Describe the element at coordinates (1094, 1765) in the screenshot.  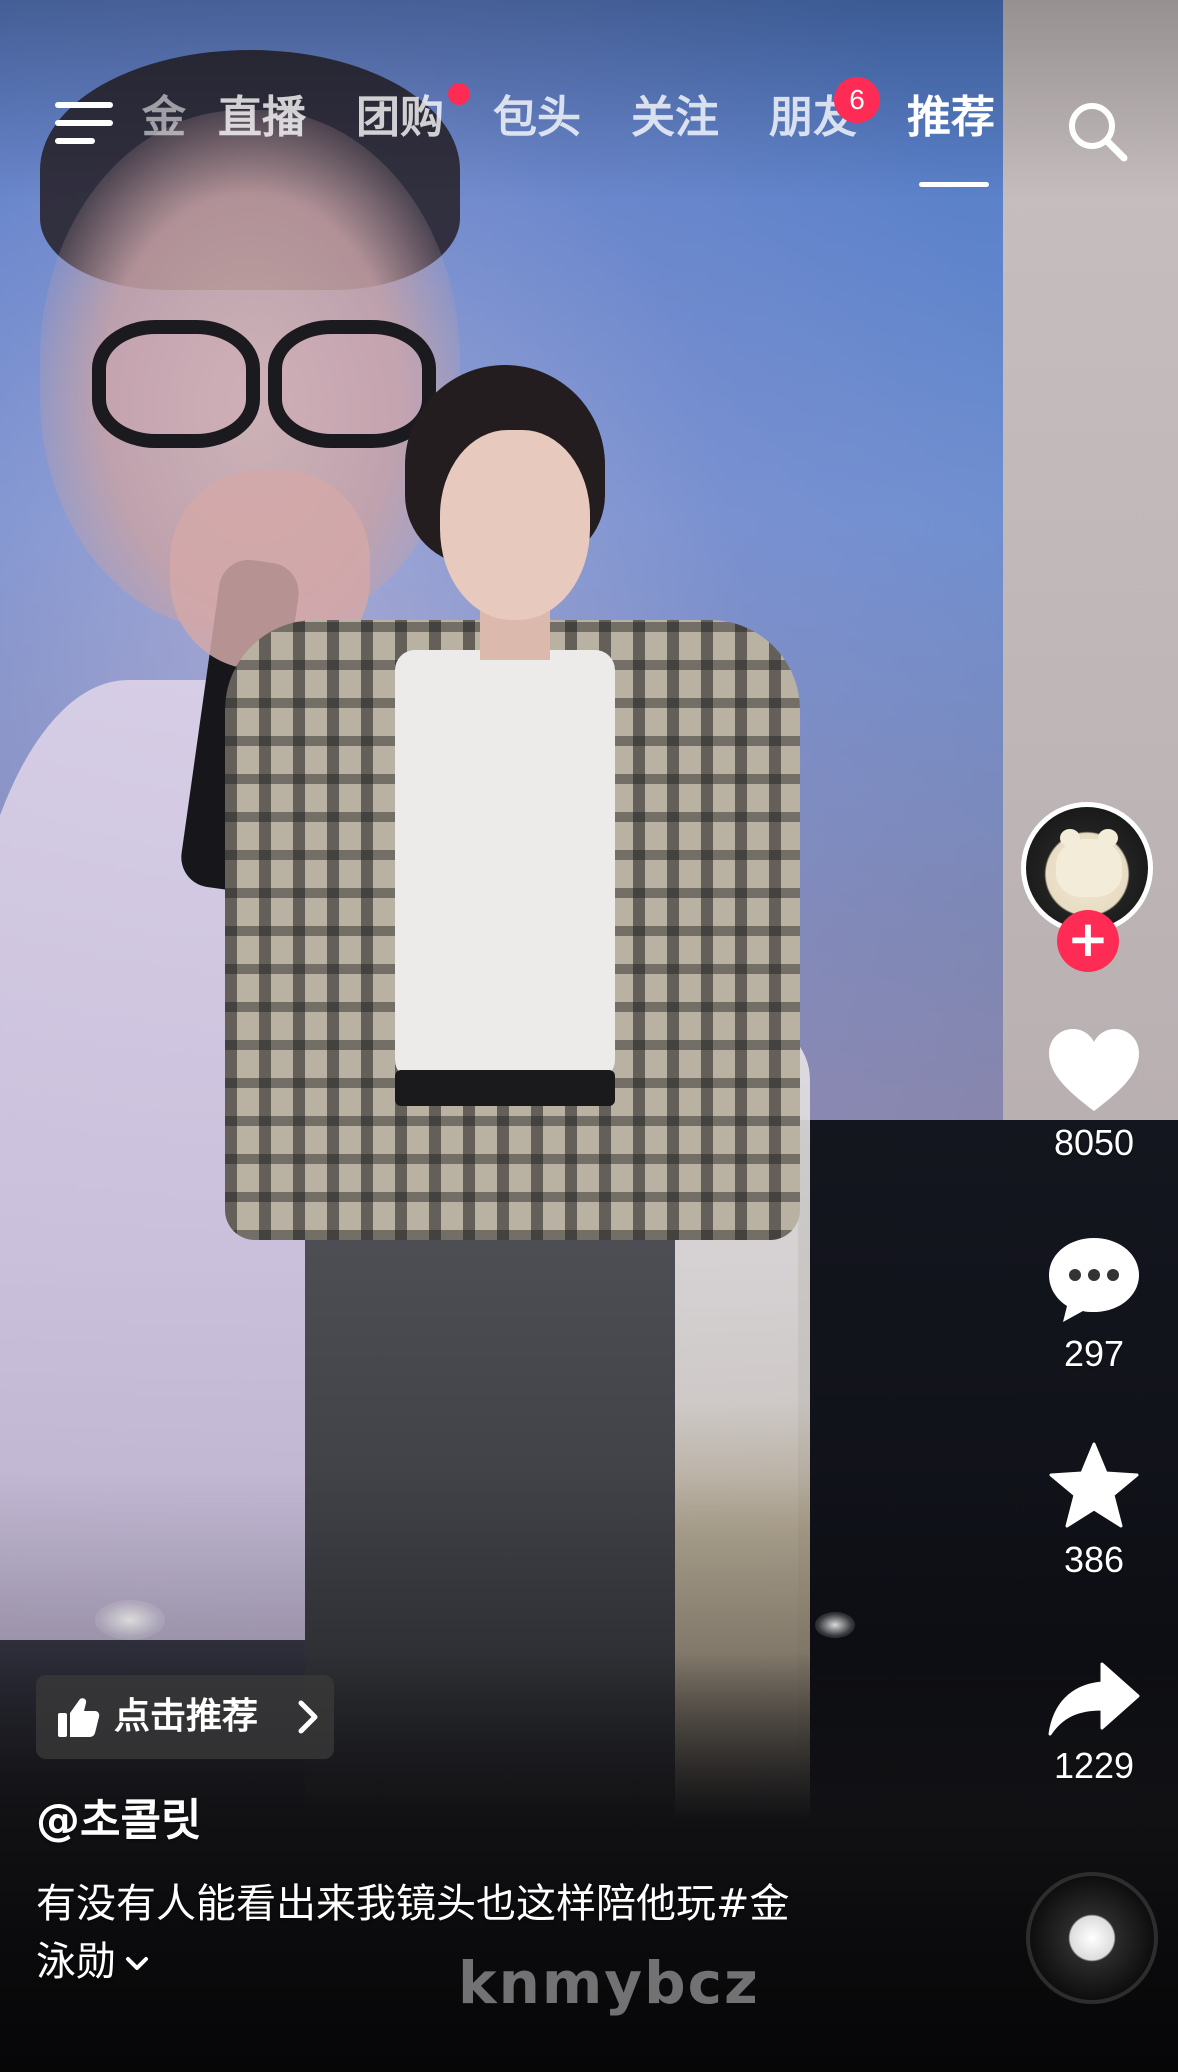
I see `share-count: 1229` at that location.